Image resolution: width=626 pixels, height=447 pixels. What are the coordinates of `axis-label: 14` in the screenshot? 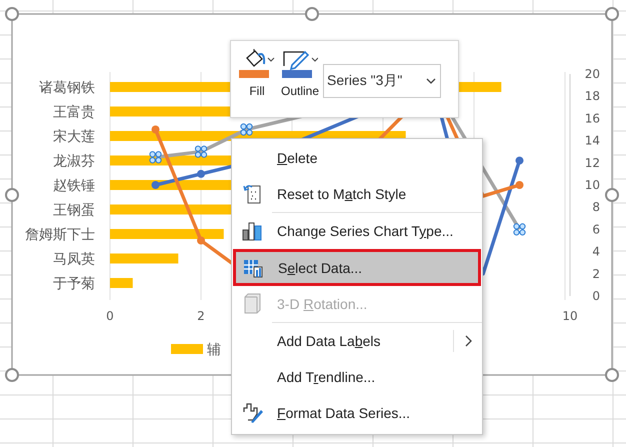 It's located at (592, 141).